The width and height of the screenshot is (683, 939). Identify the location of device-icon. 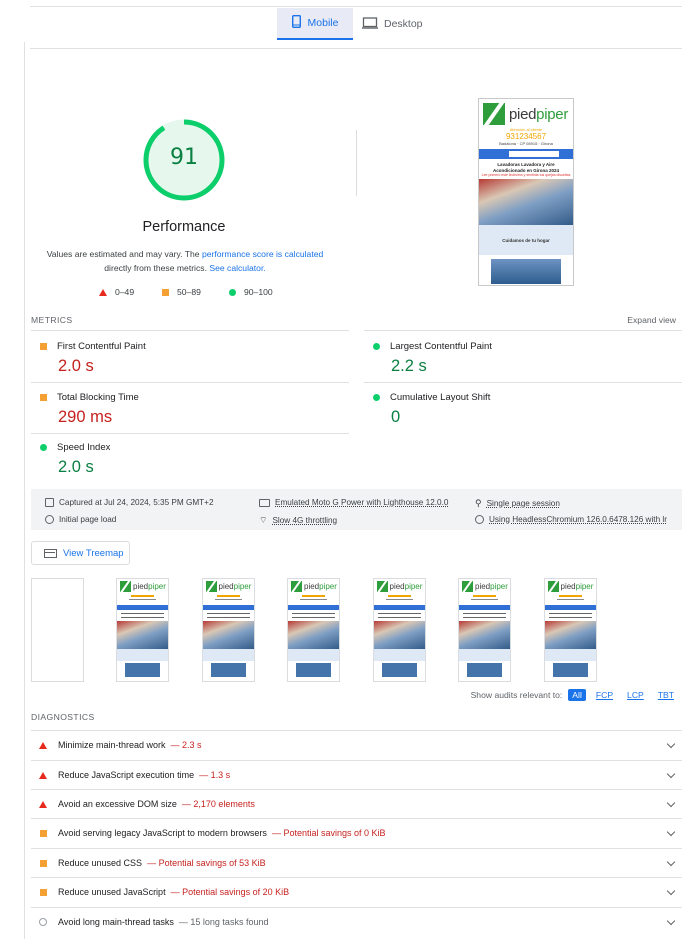
(264, 502).